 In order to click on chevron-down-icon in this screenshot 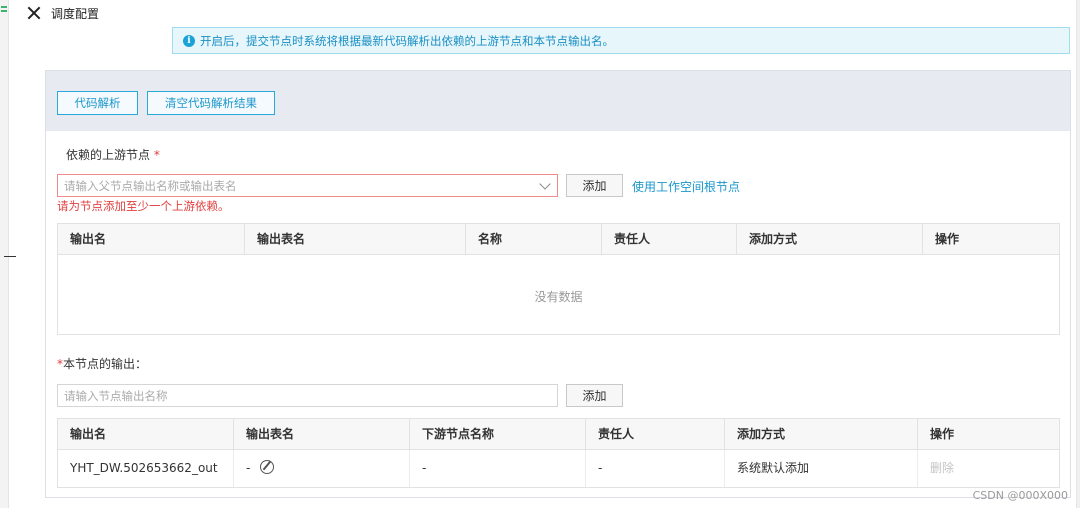, I will do `click(545, 183)`.